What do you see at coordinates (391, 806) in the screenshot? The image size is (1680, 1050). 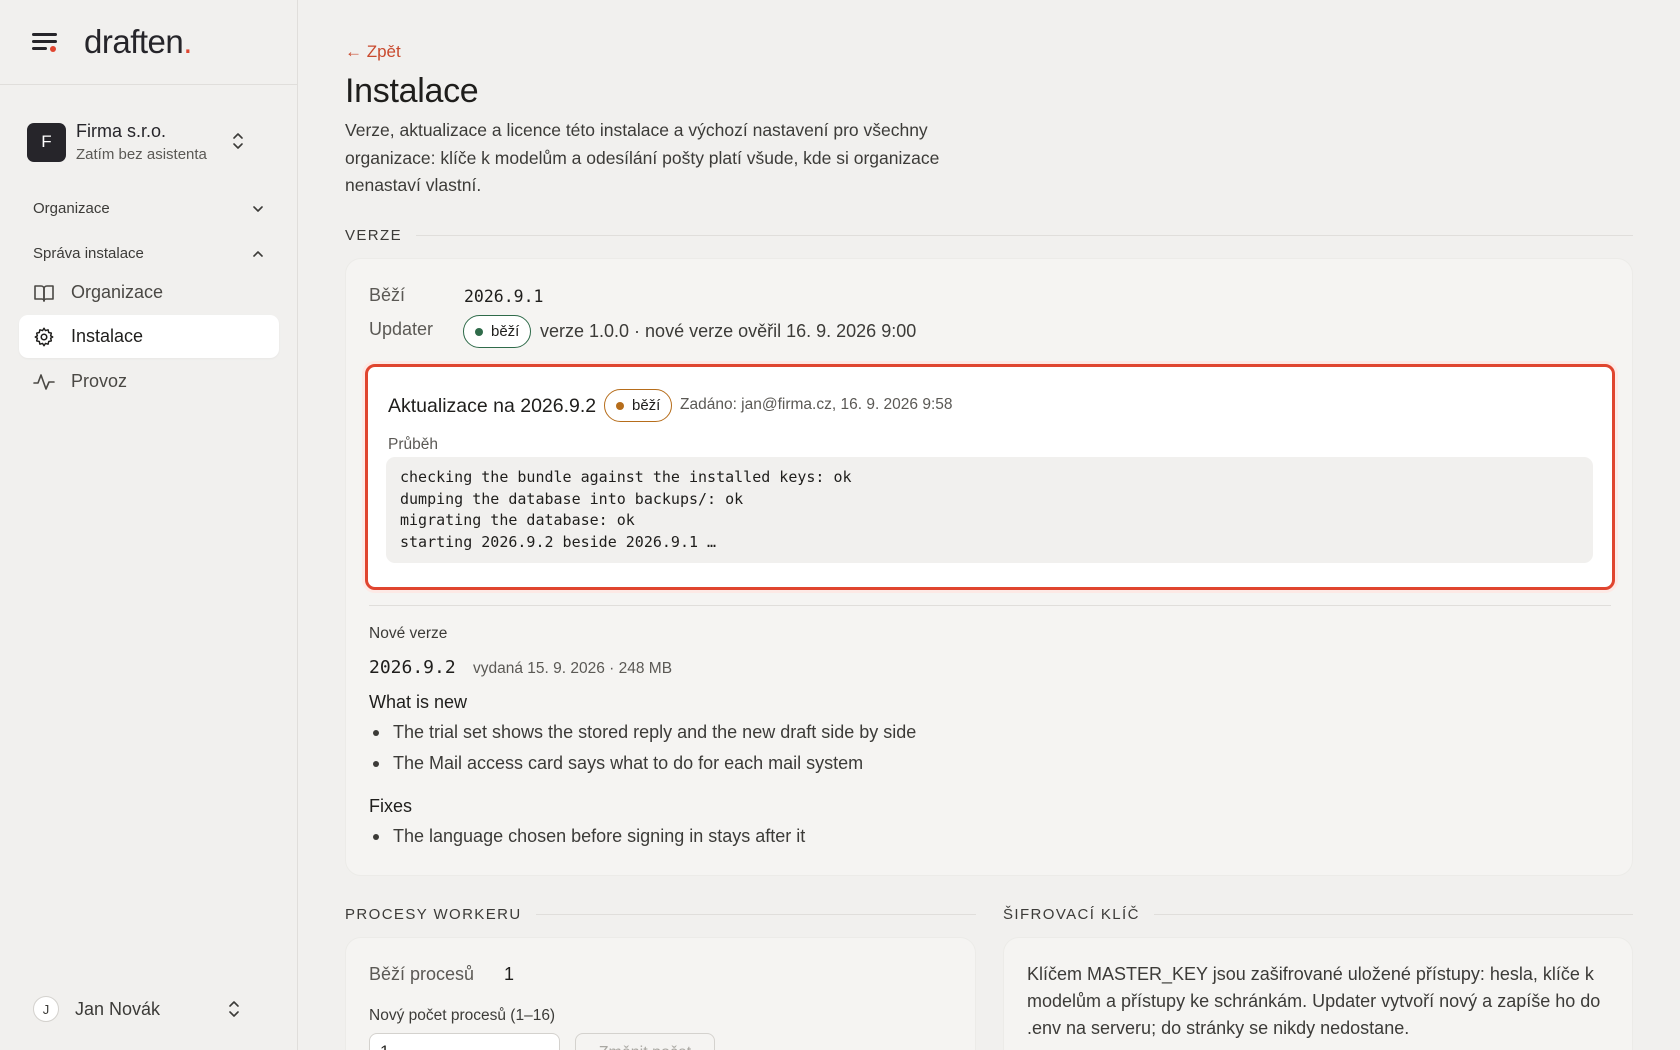 I see `fixes-title: Fixes` at bounding box center [391, 806].